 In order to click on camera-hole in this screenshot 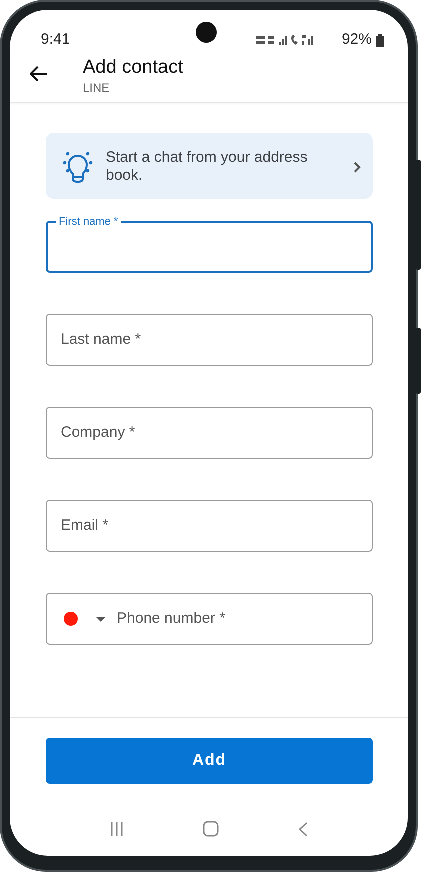, I will do `click(206, 32)`.